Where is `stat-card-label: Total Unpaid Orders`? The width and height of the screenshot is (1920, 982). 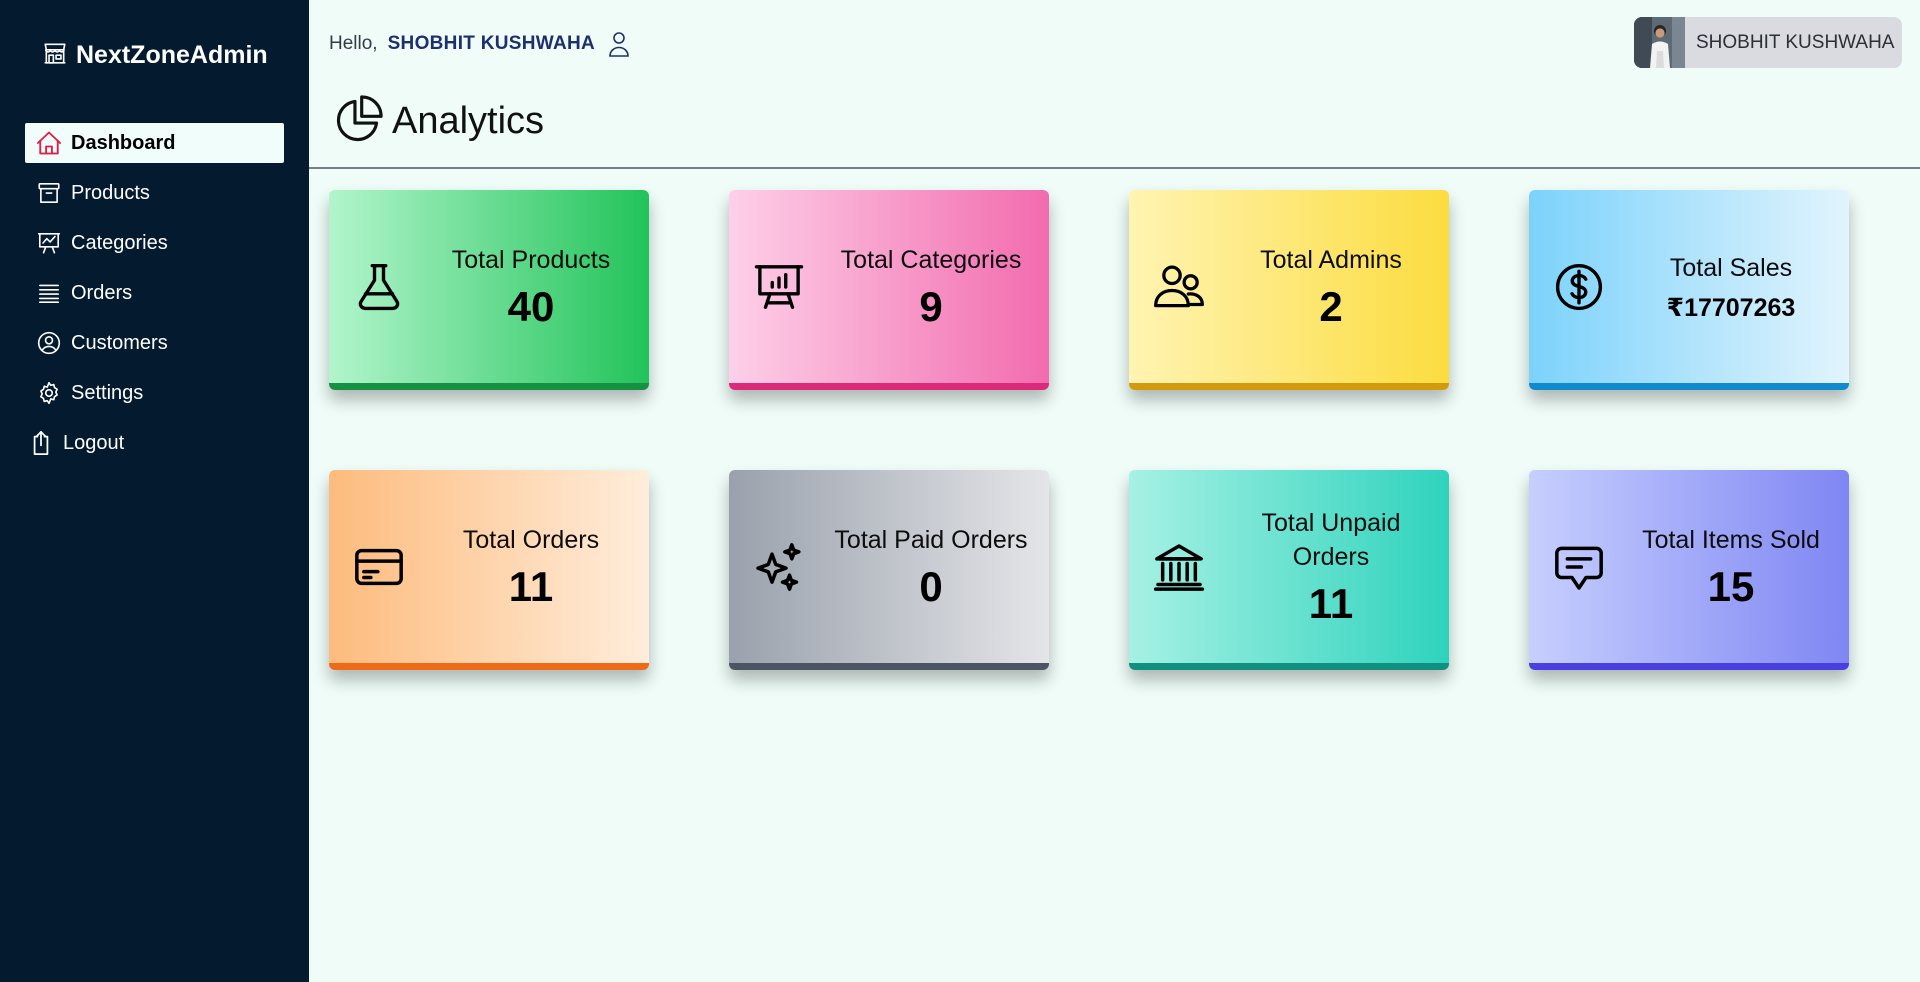 stat-card-label: Total Unpaid Orders is located at coordinates (1331, 539).